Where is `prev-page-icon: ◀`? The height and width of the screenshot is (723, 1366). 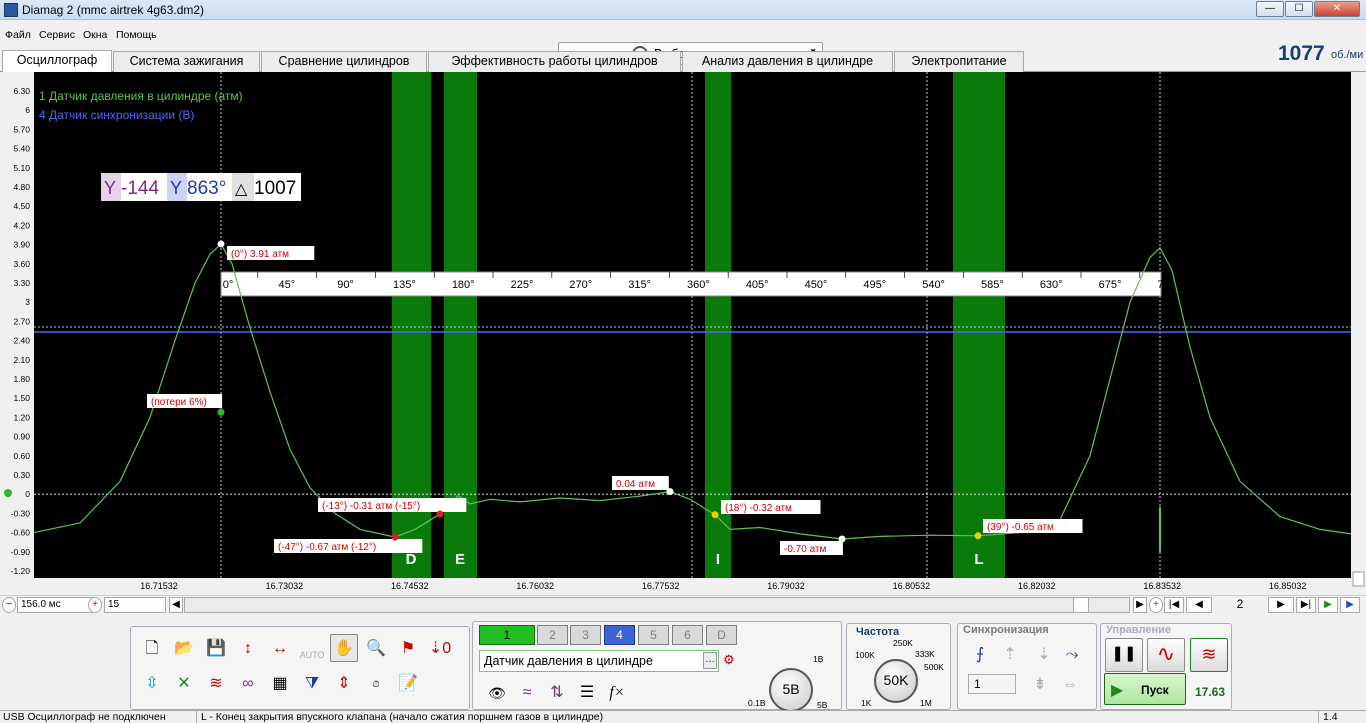 prev-page-icon: ◀ is located at coordinates (1199, 605).